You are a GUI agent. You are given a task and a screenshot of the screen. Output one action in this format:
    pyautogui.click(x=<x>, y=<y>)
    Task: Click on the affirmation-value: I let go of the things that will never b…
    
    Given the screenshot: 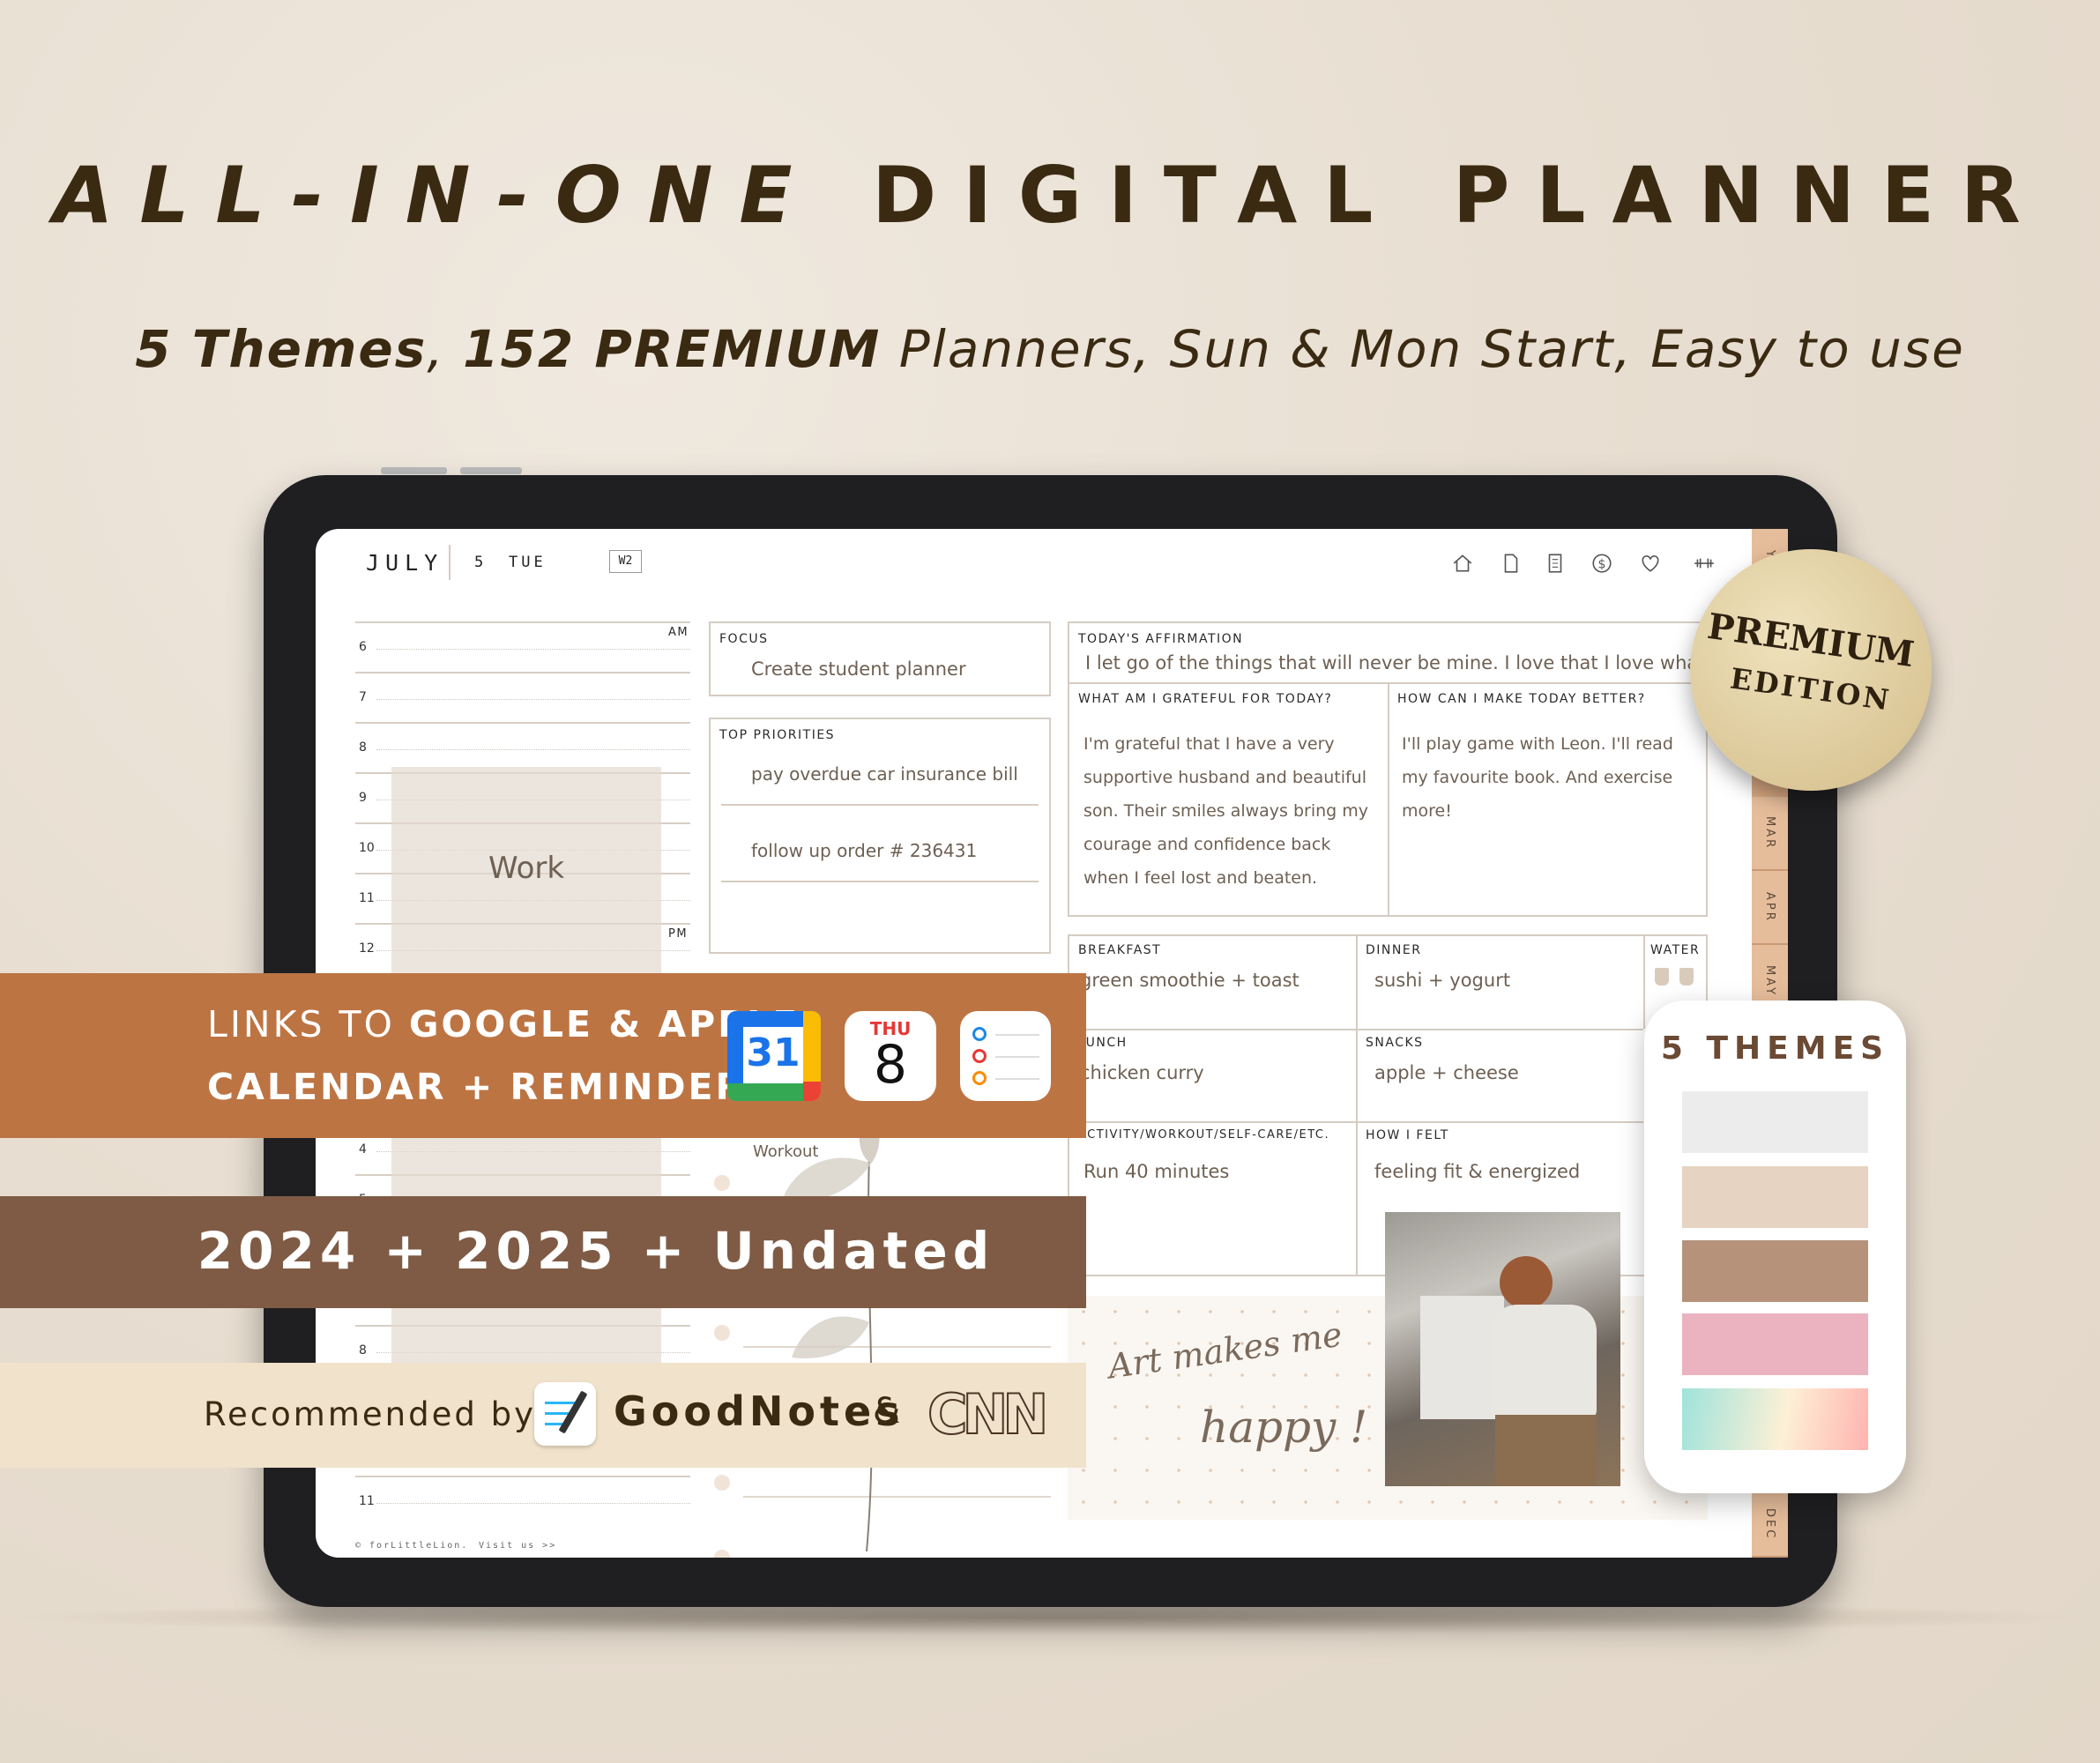 What is the action you would take?
    pyautogui.click(x=1393, y=662)
    